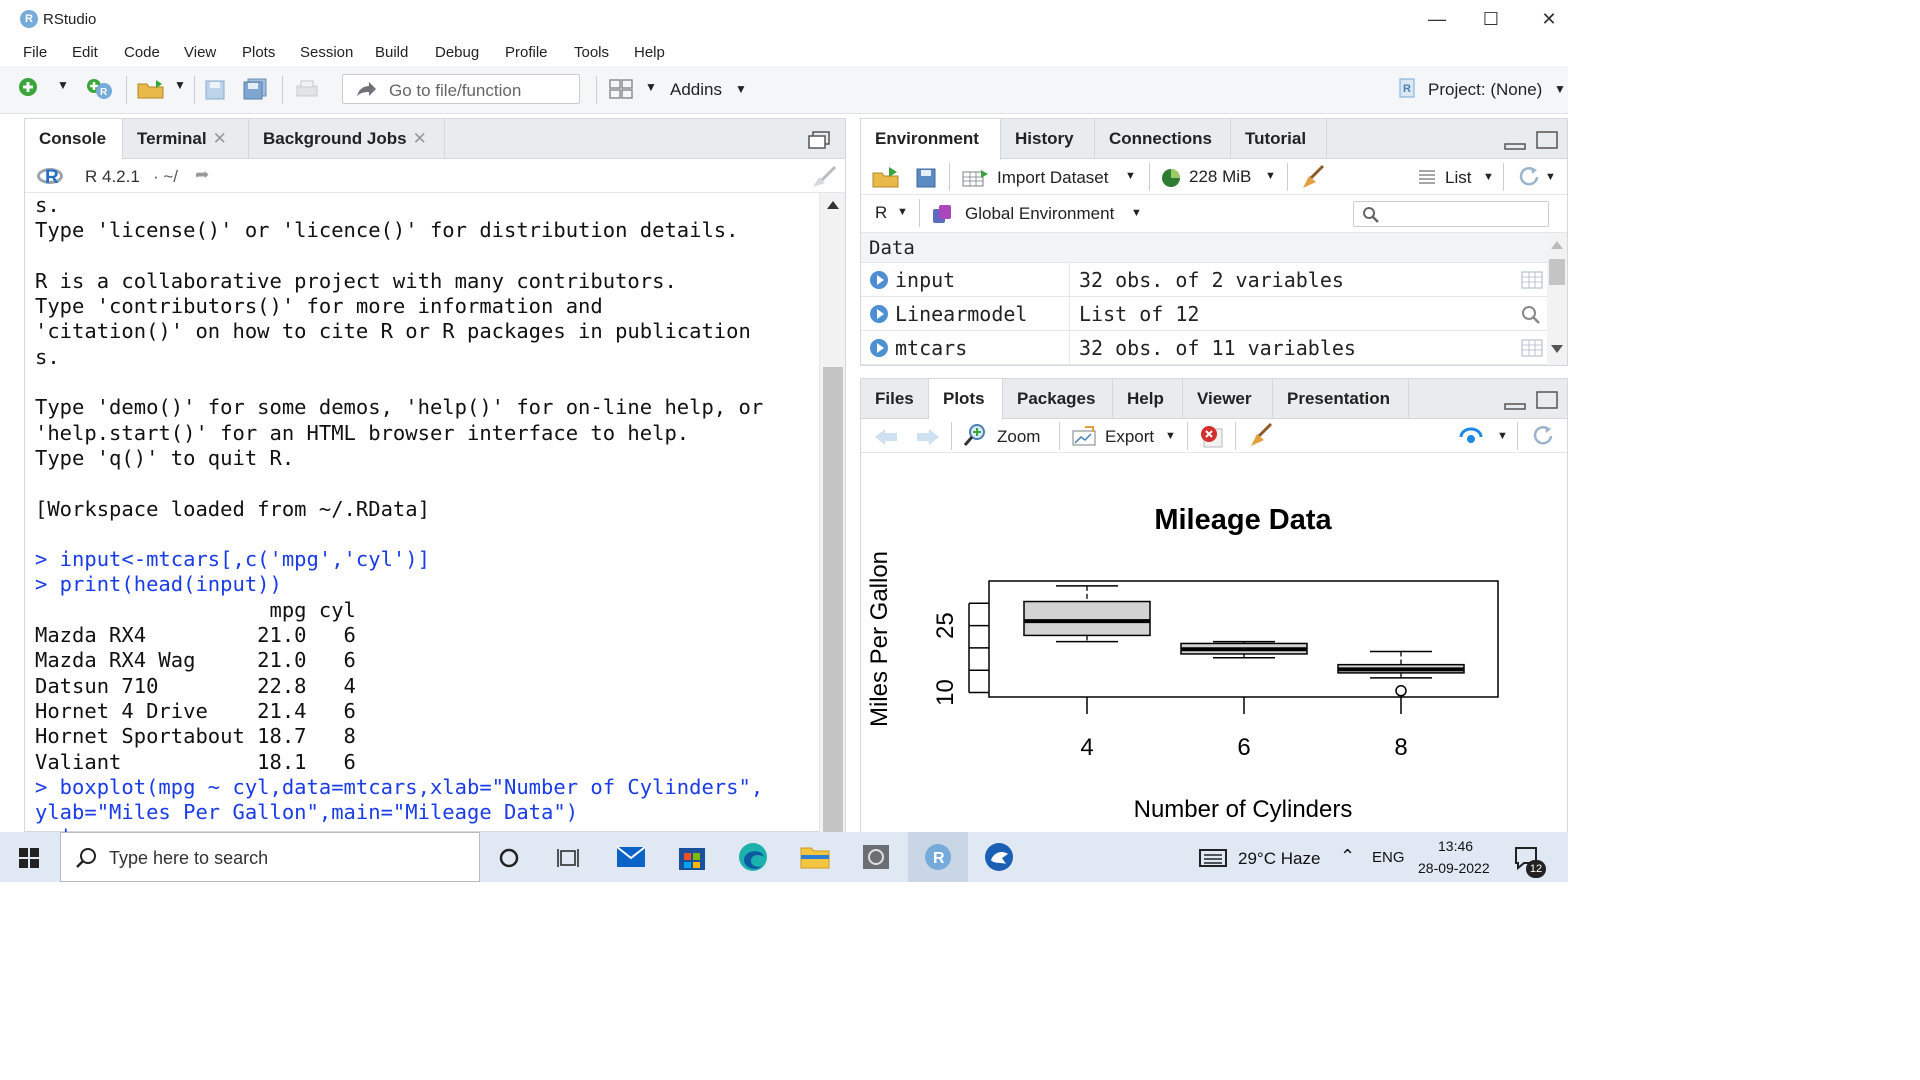 This screenshot has width=1920, height=1080. What do you see at coordinates (928, 437) in the screenshot?
I see `next-plot-icon` at bounding box center [928, 437].